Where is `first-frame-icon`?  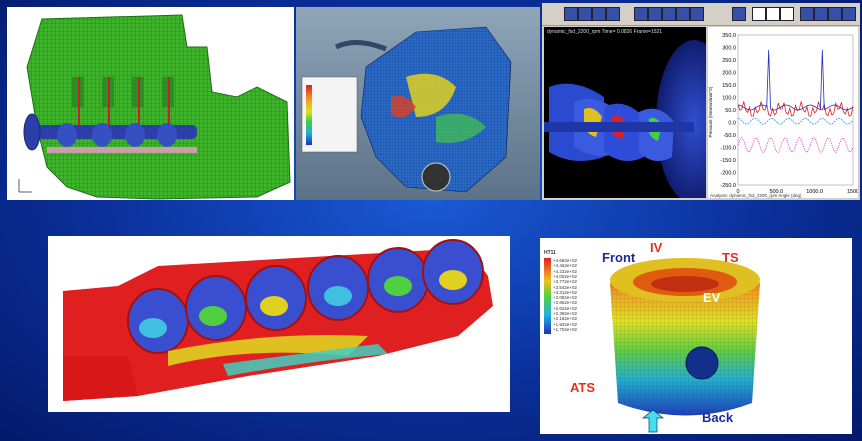
first-frame-icon is located at coordinates (571, 14).